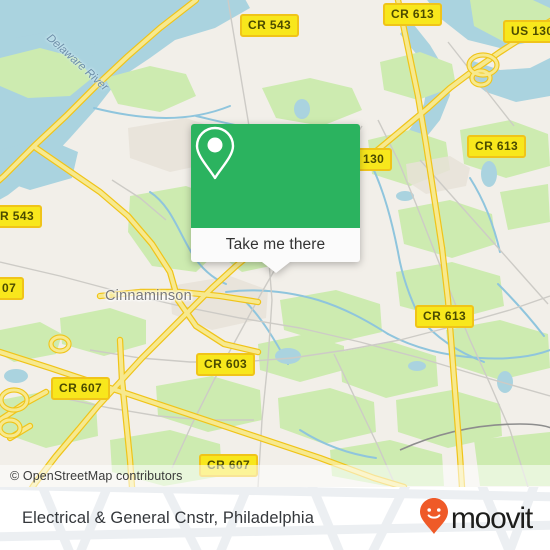 The width and height of the screenshot is (550, 550). I want to click on take-me-there-button: Take me there, so click(275, 245).